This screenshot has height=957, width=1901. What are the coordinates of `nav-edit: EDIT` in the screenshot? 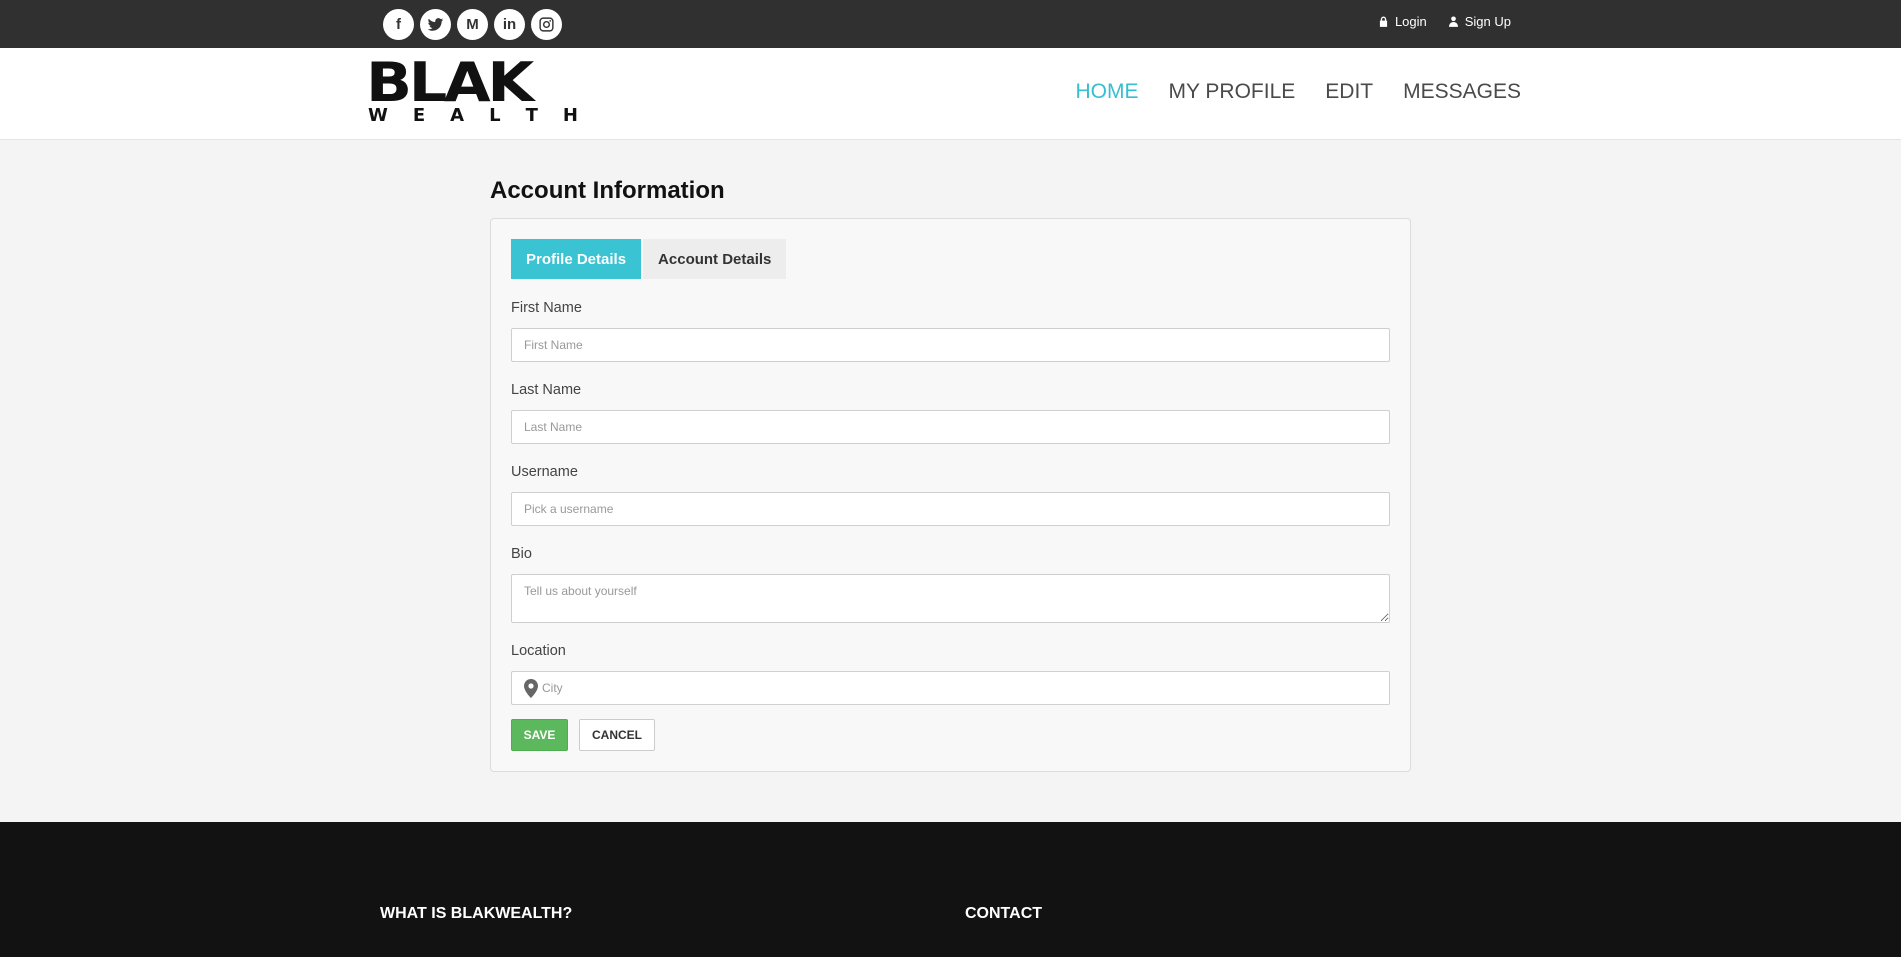 It's located at (1349, 92).